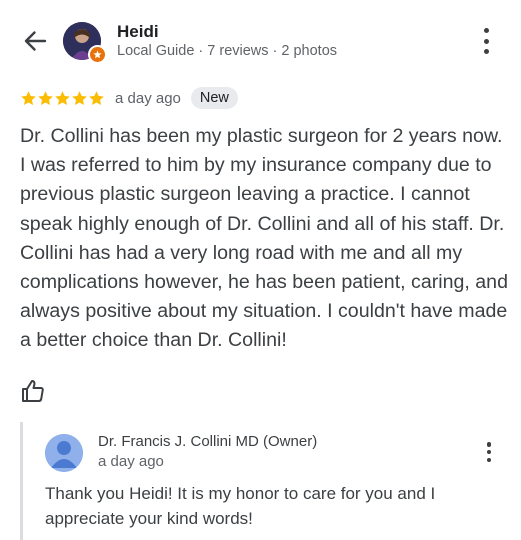 The height and width of the screenshot is (540, 521). I want to click on thumb-up-icon, so click(33, 391).